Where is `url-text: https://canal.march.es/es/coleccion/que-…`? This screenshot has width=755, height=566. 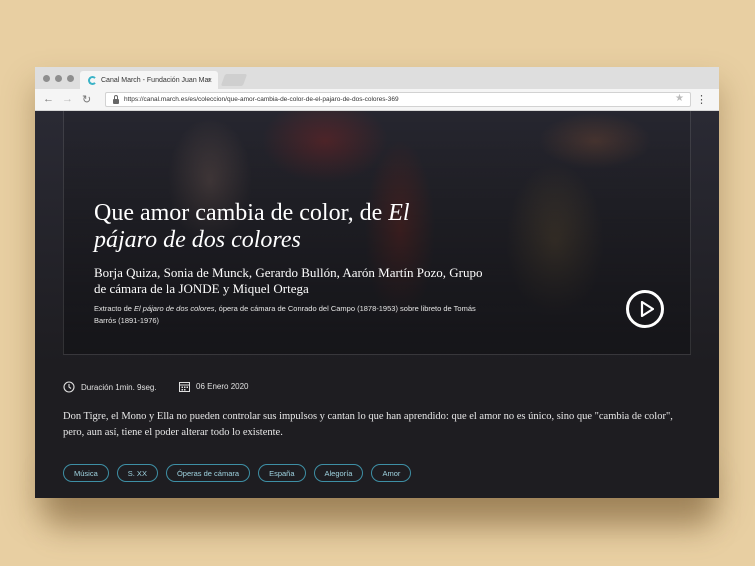 url-text: https://canal.march.es/es/coleccion/que-… is located at coordinates (261, 99).